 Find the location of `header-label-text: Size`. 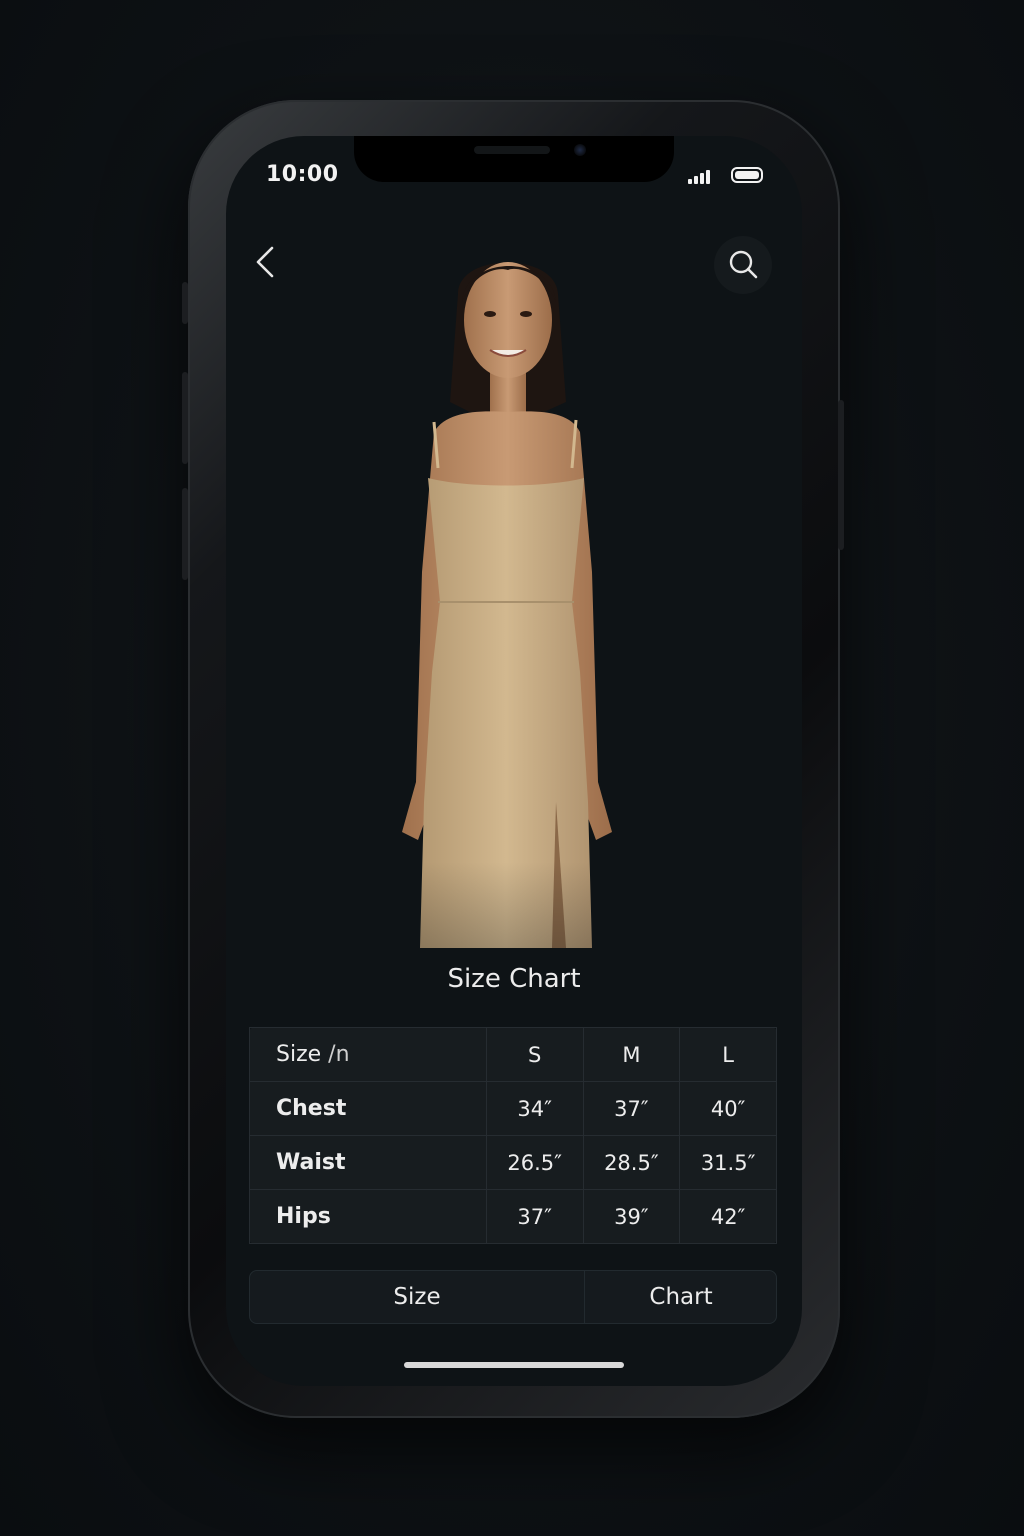

header-label-text: Size is located at coordinates (299, 1054).